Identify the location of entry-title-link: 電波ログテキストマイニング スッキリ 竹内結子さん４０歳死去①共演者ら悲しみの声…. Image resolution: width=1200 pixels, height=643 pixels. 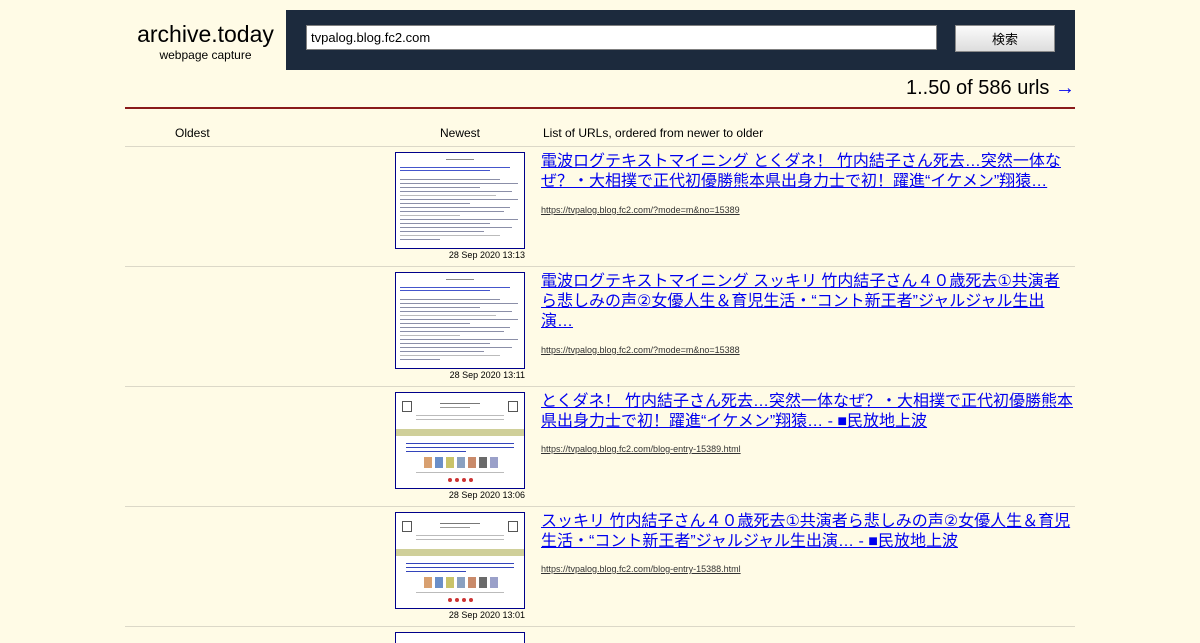
(808, 302).